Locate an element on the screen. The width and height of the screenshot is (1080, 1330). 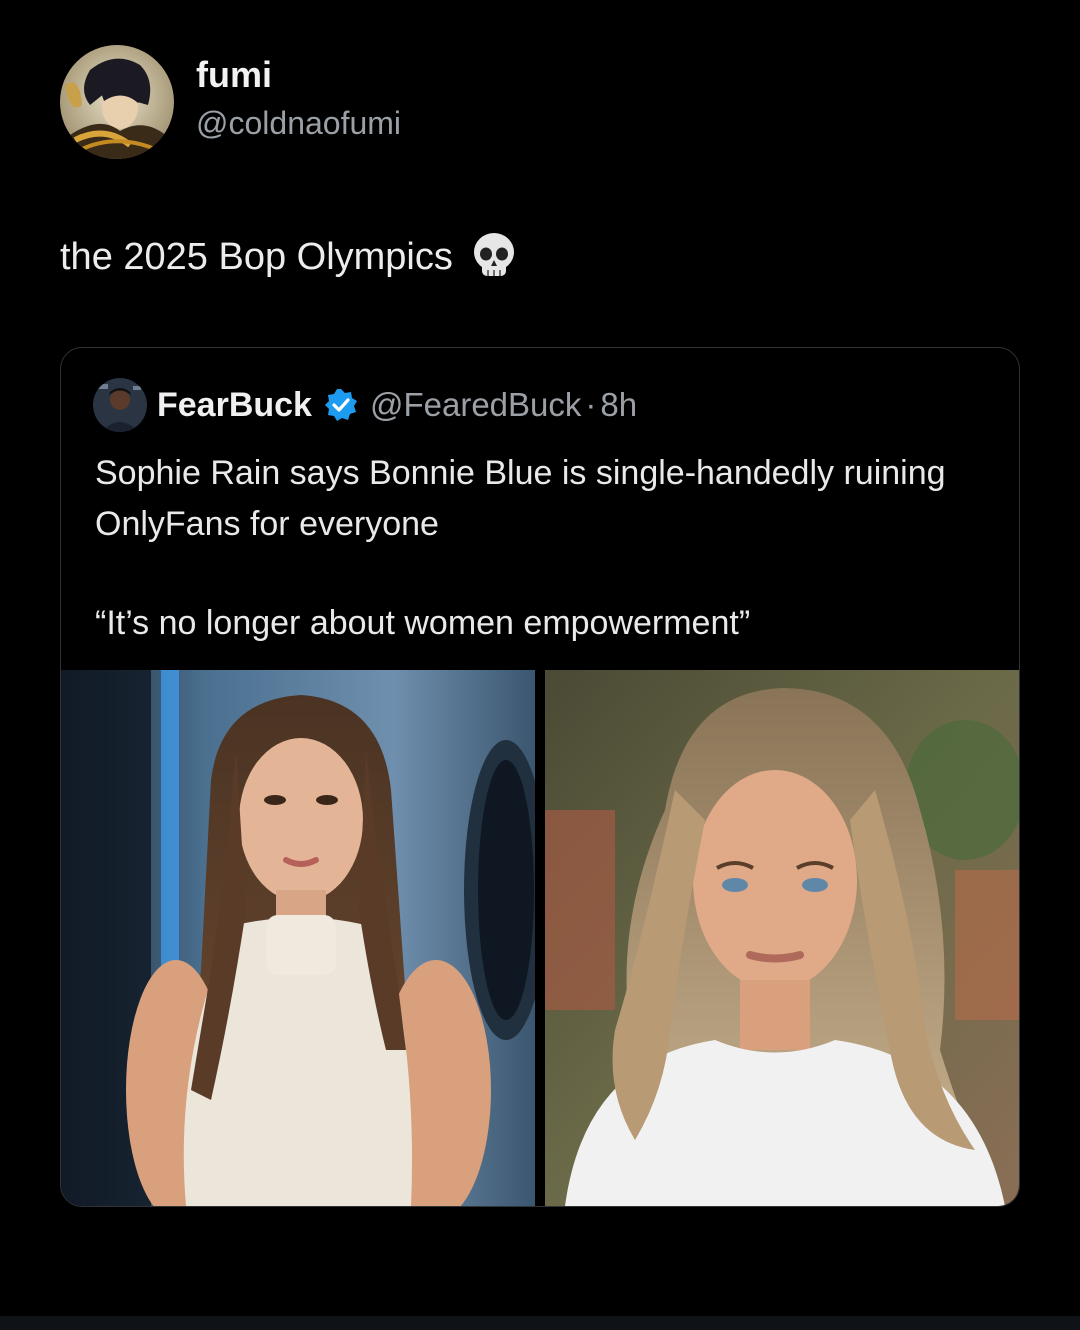
author-handle: @coldnaofumi is located at coordinates (298, 123).